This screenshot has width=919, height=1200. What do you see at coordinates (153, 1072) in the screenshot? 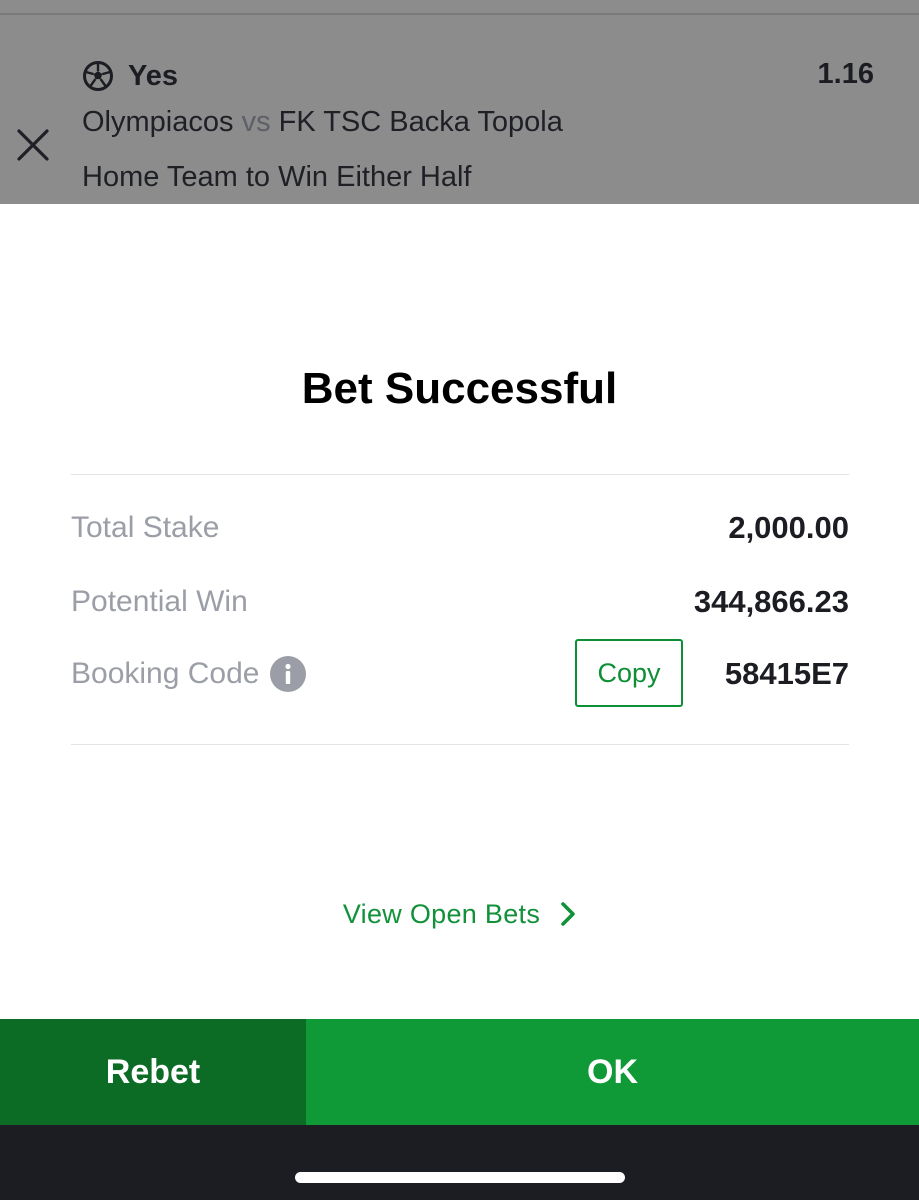
I see `rebet-button: Rebet` at bounding box center [153, 1072].